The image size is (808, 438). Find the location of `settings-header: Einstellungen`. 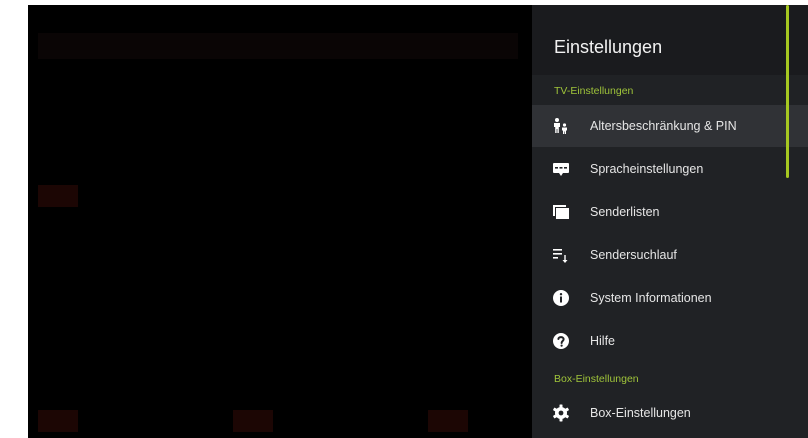

settings-header: Einstellungen is located at coordinates (670, 40).